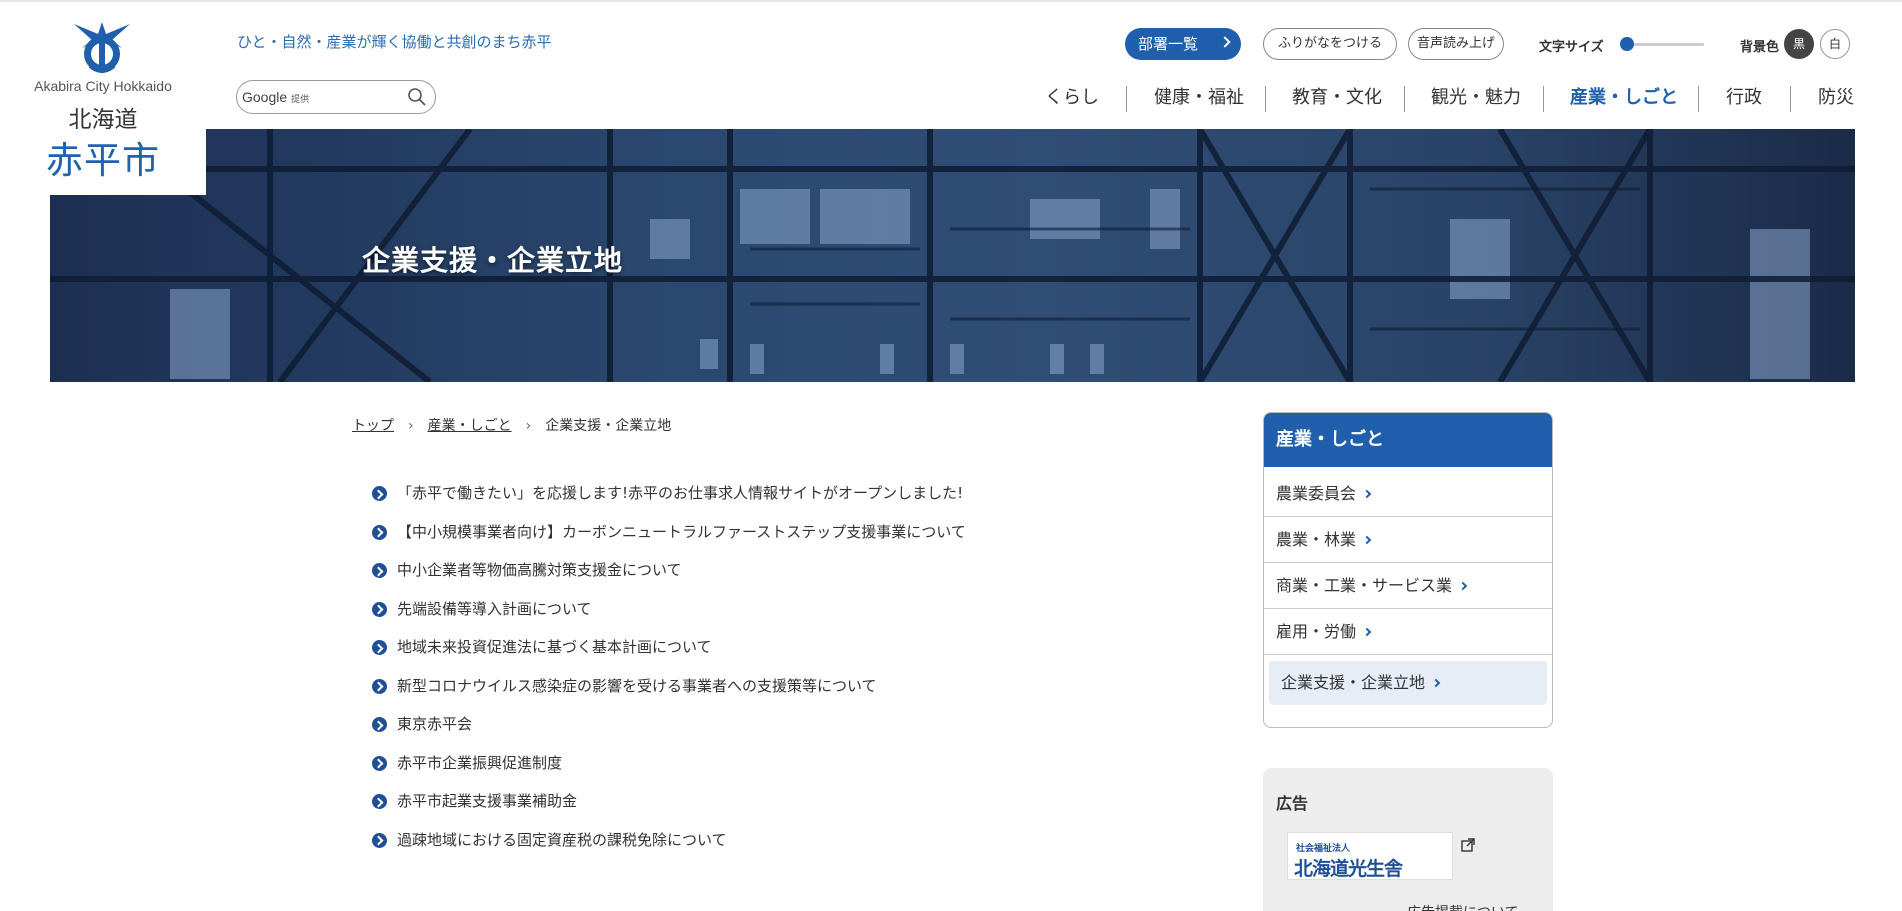 The width and height of the screenshot is (1902, 911). I want to click on logo-prefecture: 北海道, so click(103, 120).